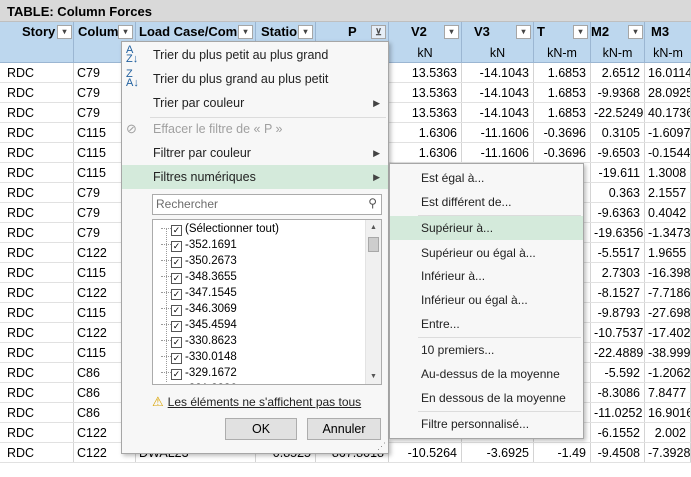 The height and width of the screenshot is (477, 691). What do you see at coordinates (381, 446) in the screenshot?
I see `resize-grip-icon: ⋰` at bounding box center [381, 446].